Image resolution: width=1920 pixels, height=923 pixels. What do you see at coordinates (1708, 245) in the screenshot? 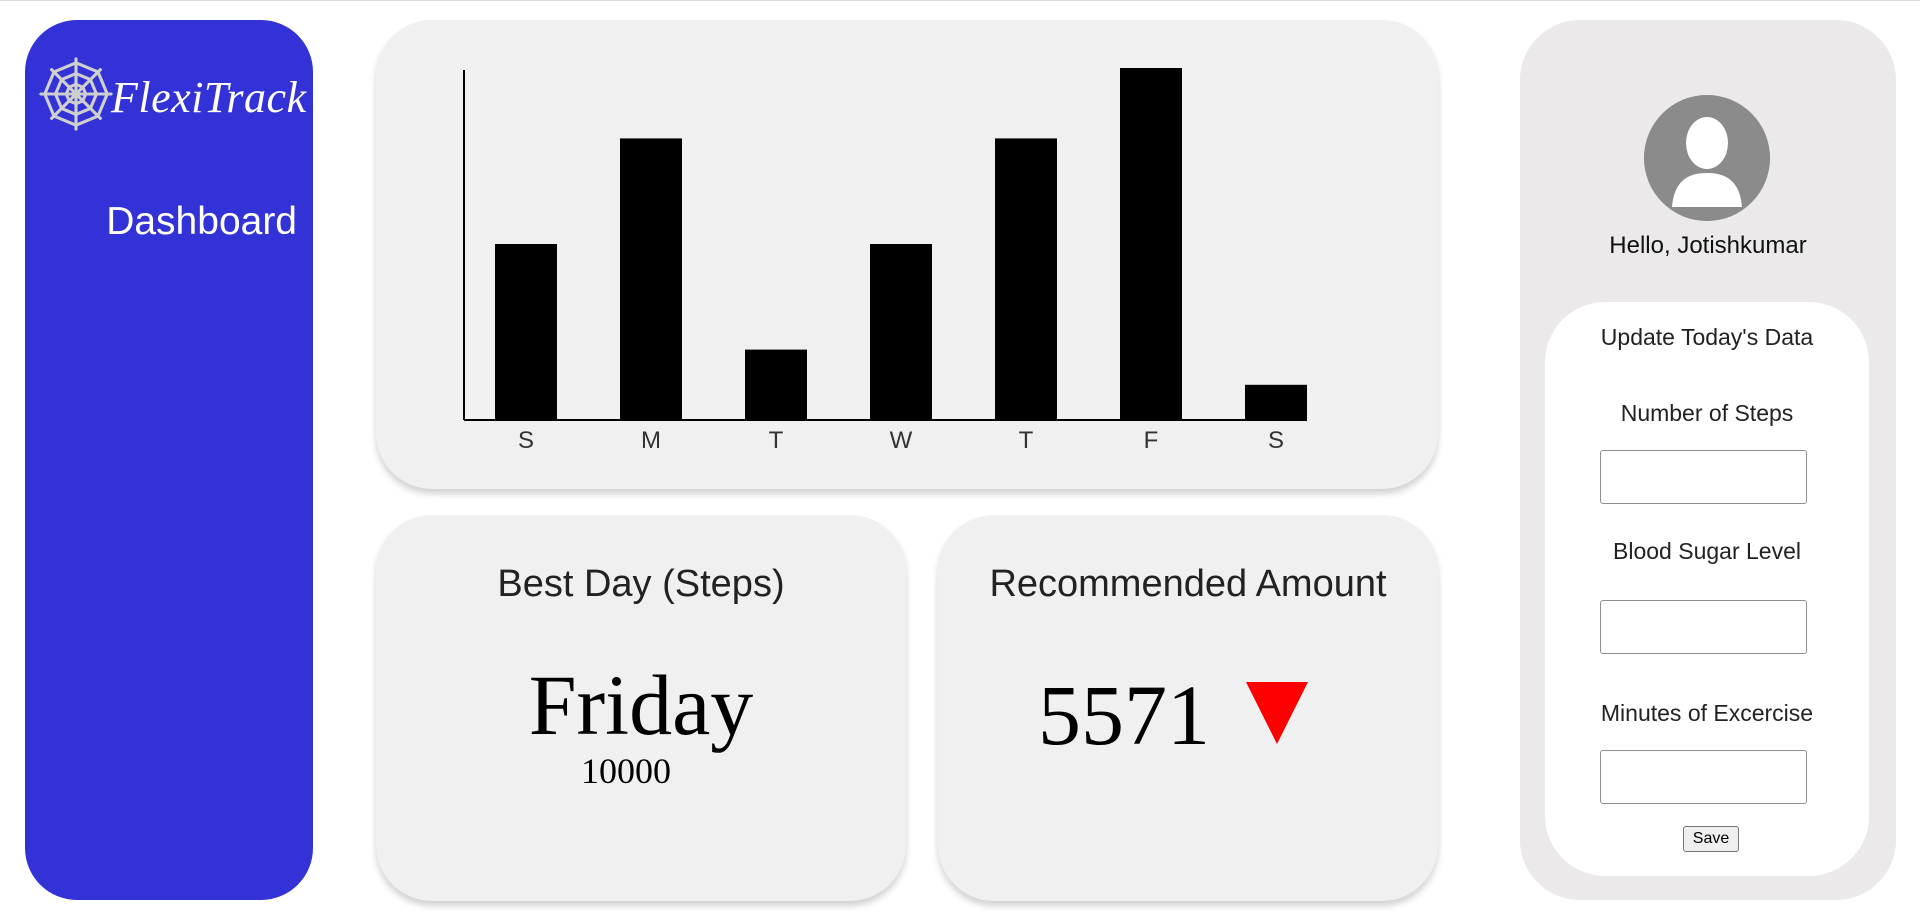
I see `greeting: Hello, Jotishkumar` at bounding box center [1708, 245].